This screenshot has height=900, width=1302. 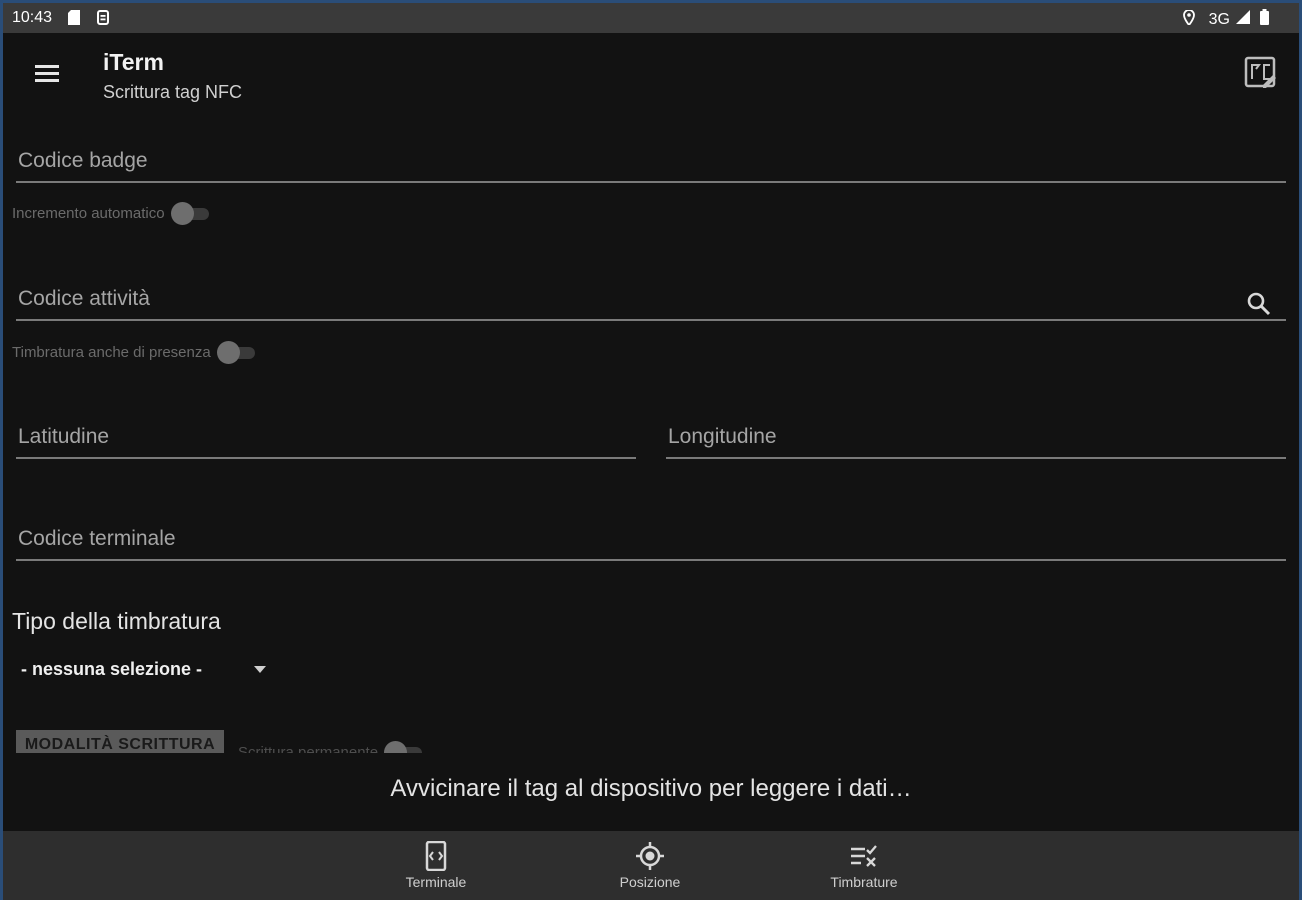 I want to click on auto-increment-label: Incremento automatico, so click(x=88, y=213).